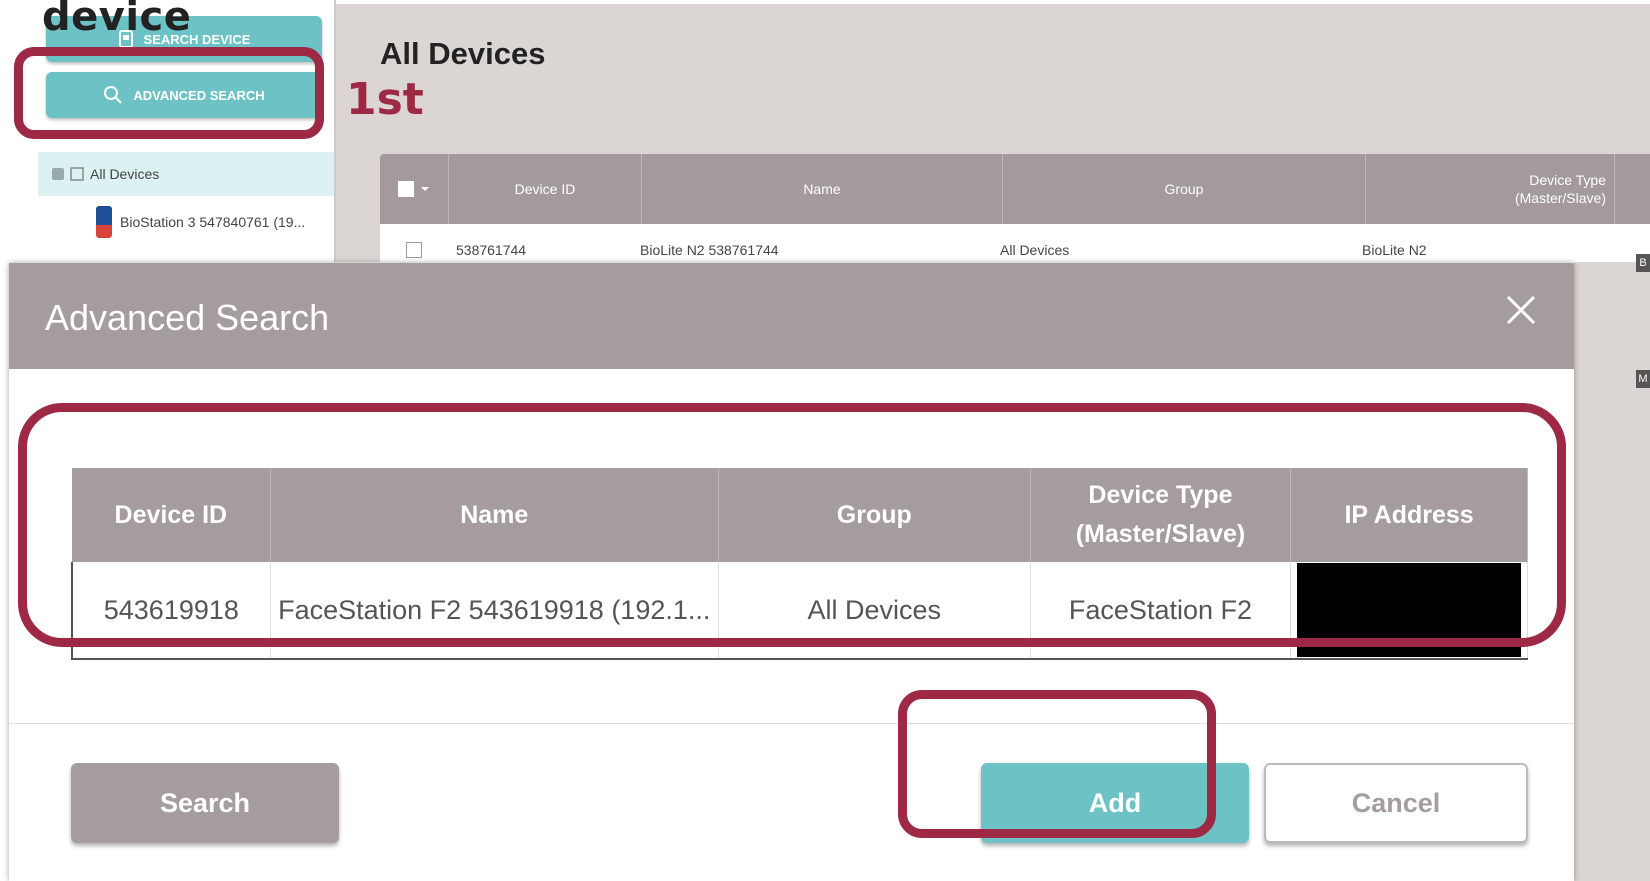  What do you see at coordinates (117, 20) in the screenshot?
I see `annotation-top-label: device` at bounding box center [117, 20].